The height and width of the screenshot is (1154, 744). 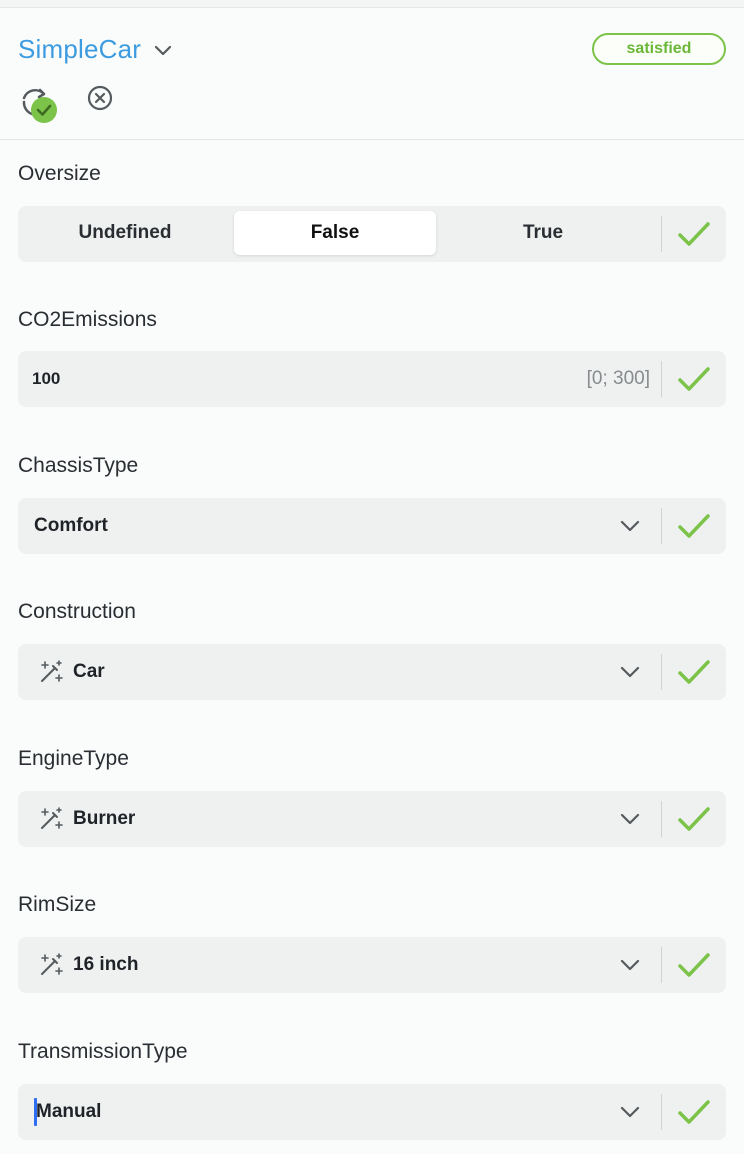 What do you see at coordinates (89, 671) in the screenshot?
I see `construction-value: Car` at bounding box center [89, 671].